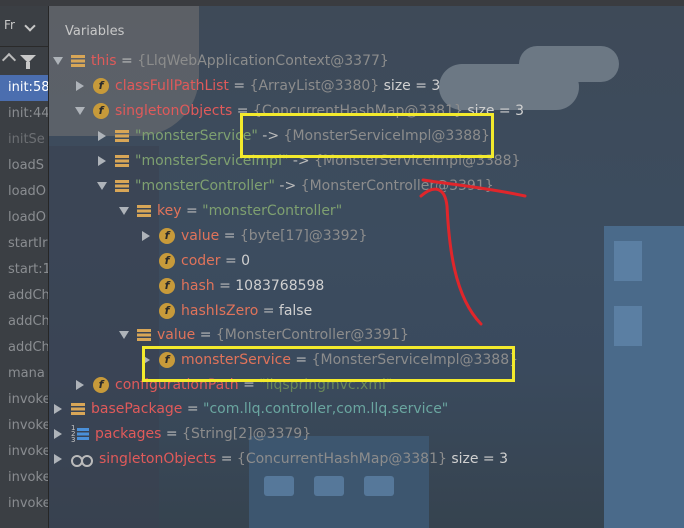  What do you see at coordinates (174, 111) in the screenshot?
I see `var-name: singletonObjects` at bounding box center [174, 111].